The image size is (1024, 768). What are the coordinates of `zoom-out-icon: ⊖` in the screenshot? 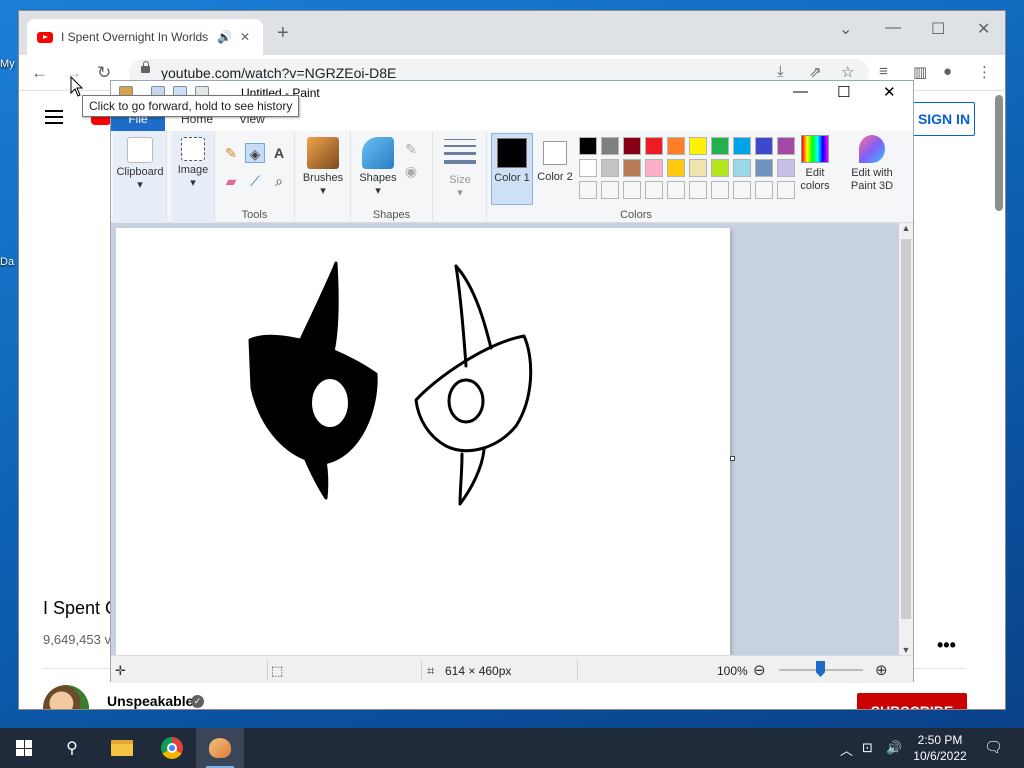 It's located at (759, 670).